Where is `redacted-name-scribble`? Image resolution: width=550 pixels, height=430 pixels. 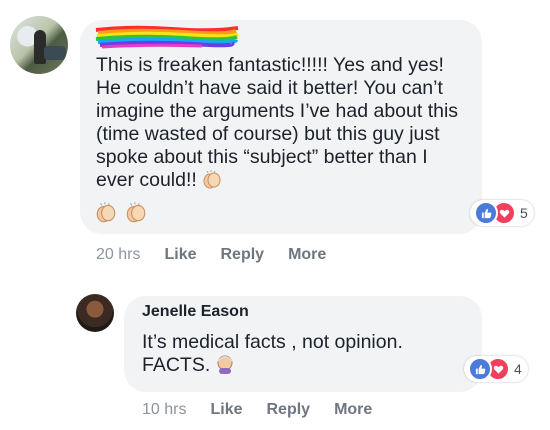
redacted-name-scribble is located at coordinates (167, 37).